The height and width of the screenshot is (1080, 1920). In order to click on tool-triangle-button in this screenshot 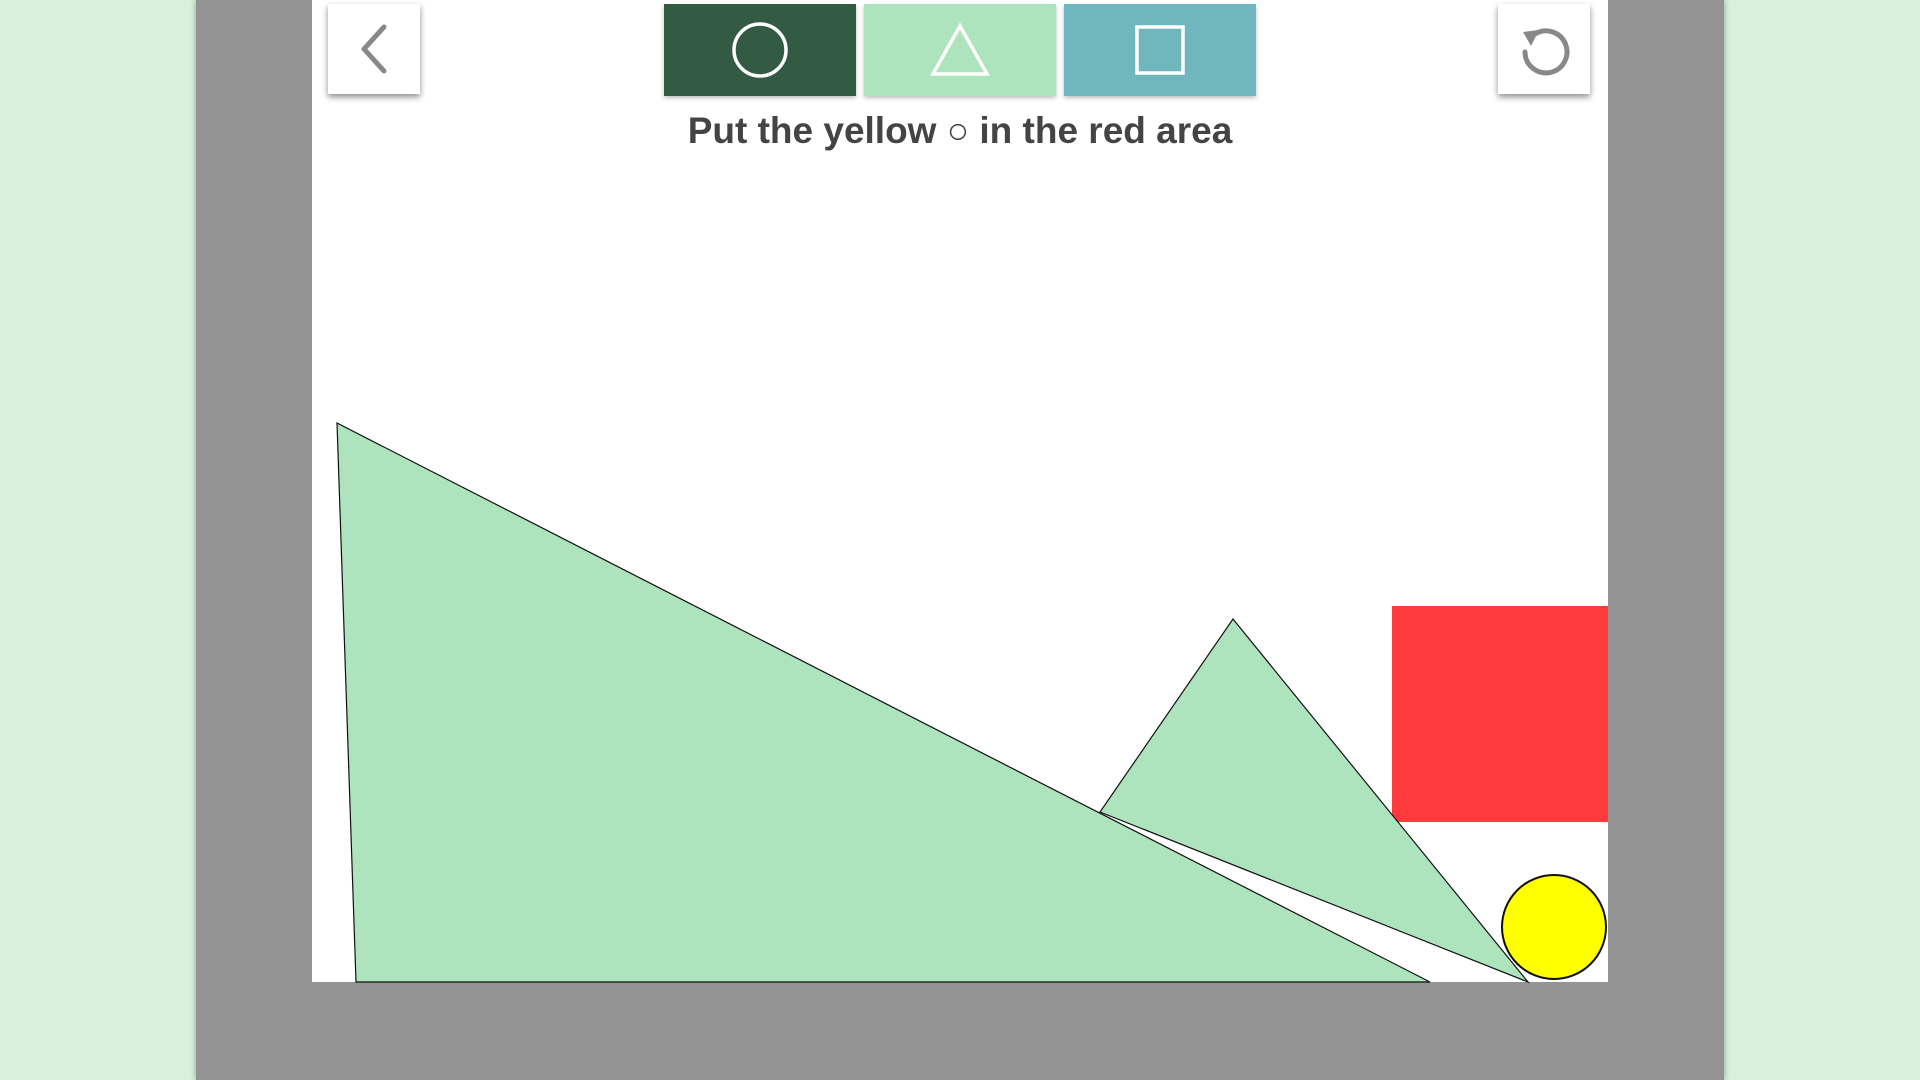, I will do `click(960, 50)`.